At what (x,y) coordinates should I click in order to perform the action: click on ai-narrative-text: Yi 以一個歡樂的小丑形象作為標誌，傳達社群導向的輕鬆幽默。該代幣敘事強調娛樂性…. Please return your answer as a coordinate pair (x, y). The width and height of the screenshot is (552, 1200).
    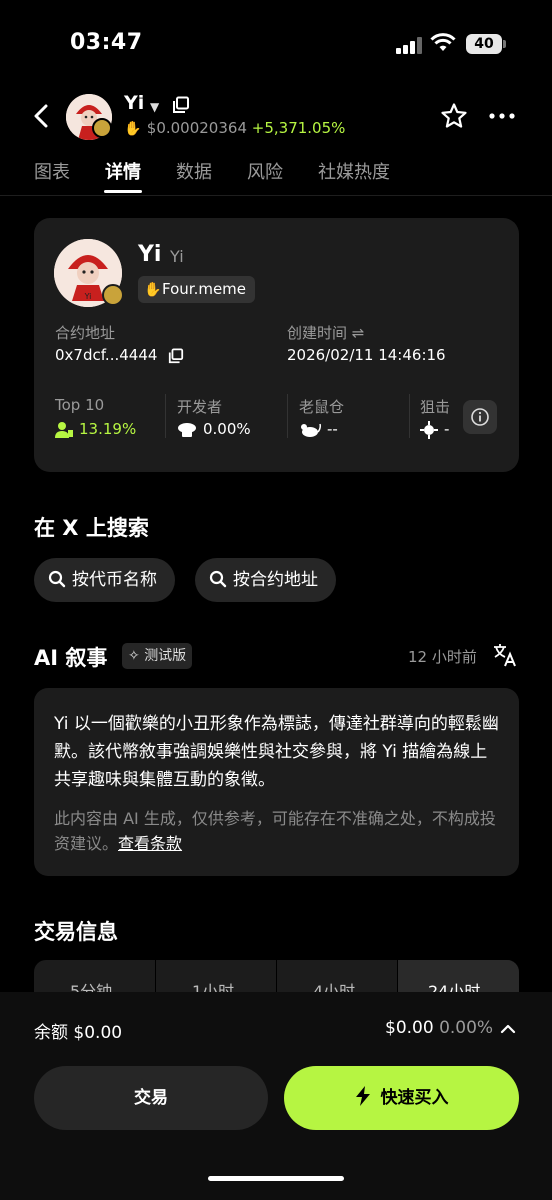
    Looking at the image, I should click on (276, 752).